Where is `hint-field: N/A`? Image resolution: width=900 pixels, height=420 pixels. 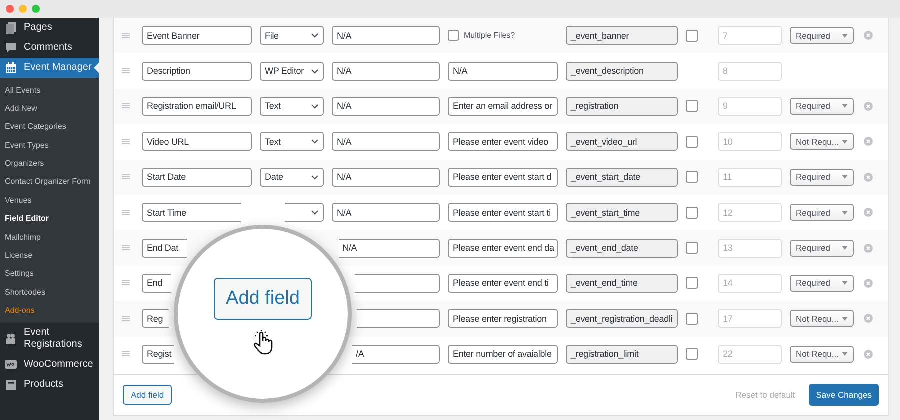 hint-field: N/A is located at coordinates (503, 71).